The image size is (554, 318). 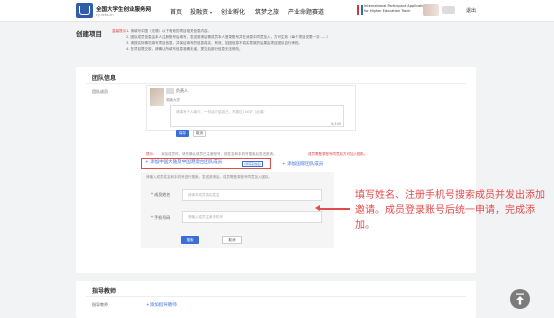 I want to click on avatar, so click(x=431, y=10).